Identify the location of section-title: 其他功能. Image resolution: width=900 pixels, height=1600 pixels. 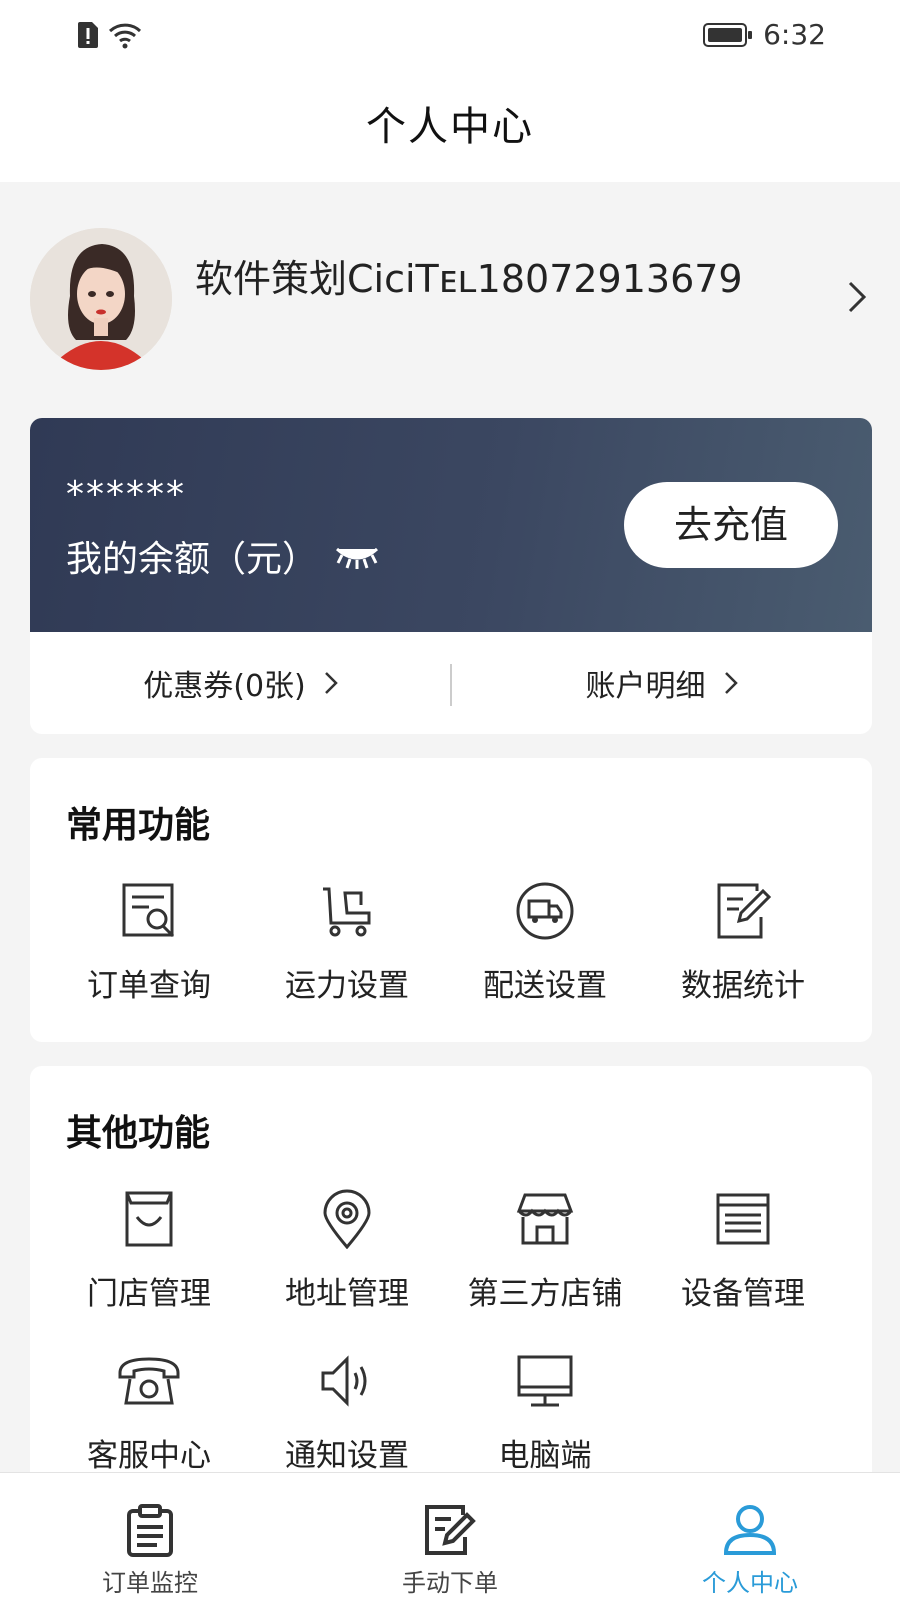
(138, 1133).